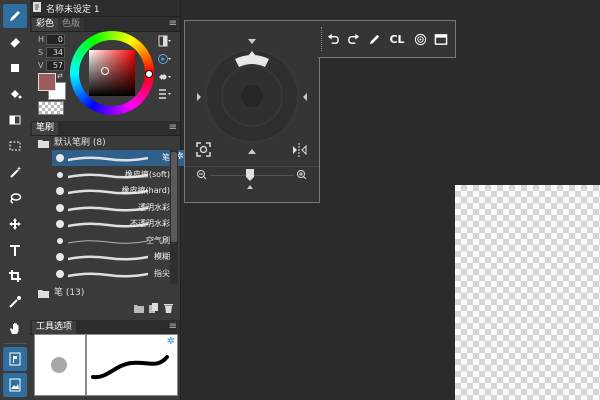 The width and height of the screenshot is (600, 400). I want to click on color-tabbar: 彩色 色版 ≡, so click(105, 24).